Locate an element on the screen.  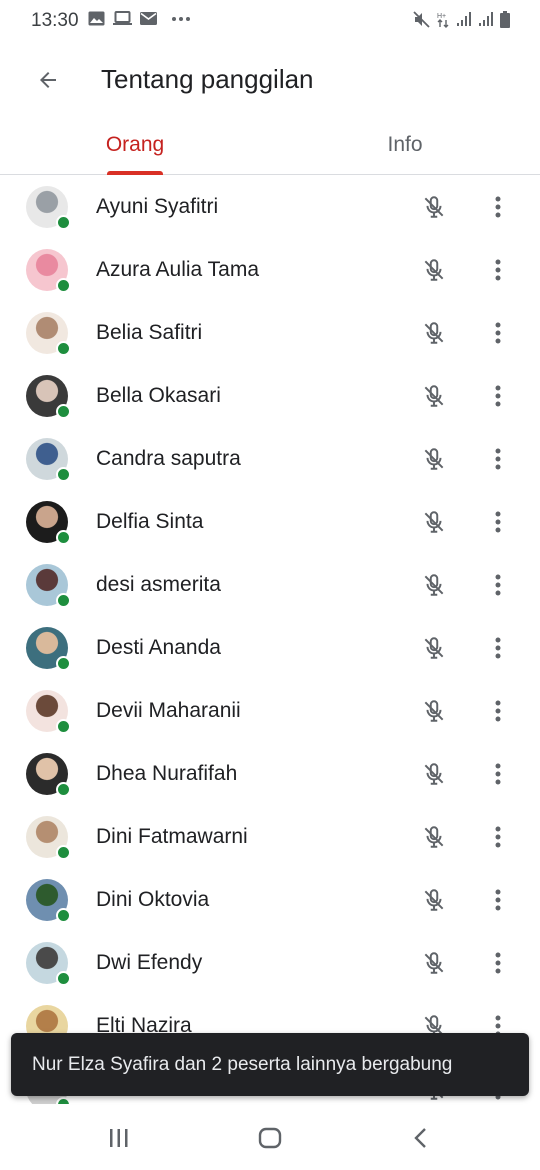
participant-row: Belia Safitri is located at coordinates (270, 333).